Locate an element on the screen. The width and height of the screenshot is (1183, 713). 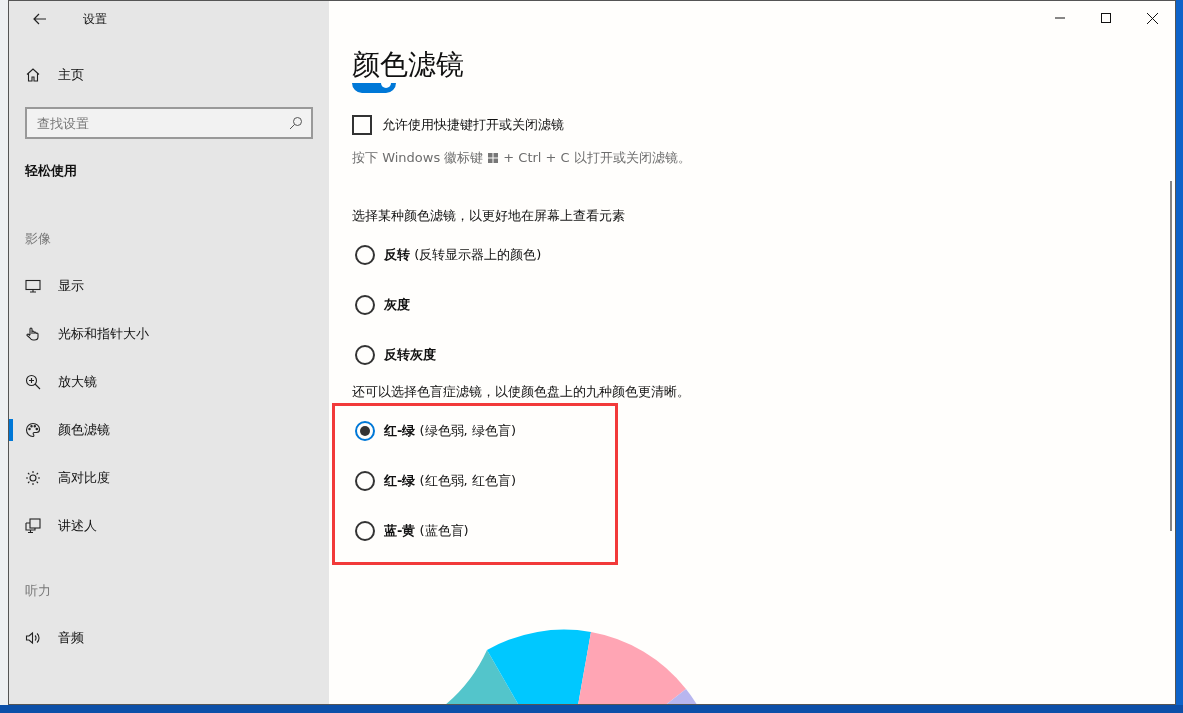
nav-item: 主页 is located at coordinates (169, 75).